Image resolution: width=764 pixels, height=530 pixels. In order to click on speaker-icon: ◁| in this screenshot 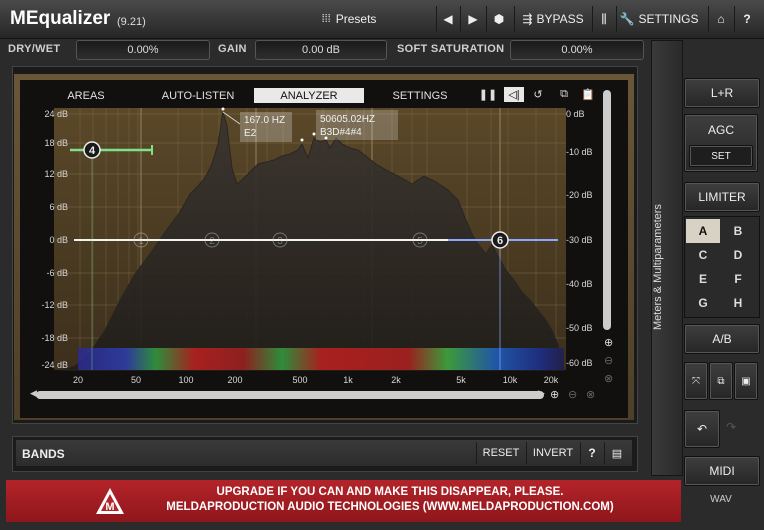, I will do `click(514, 95)`.